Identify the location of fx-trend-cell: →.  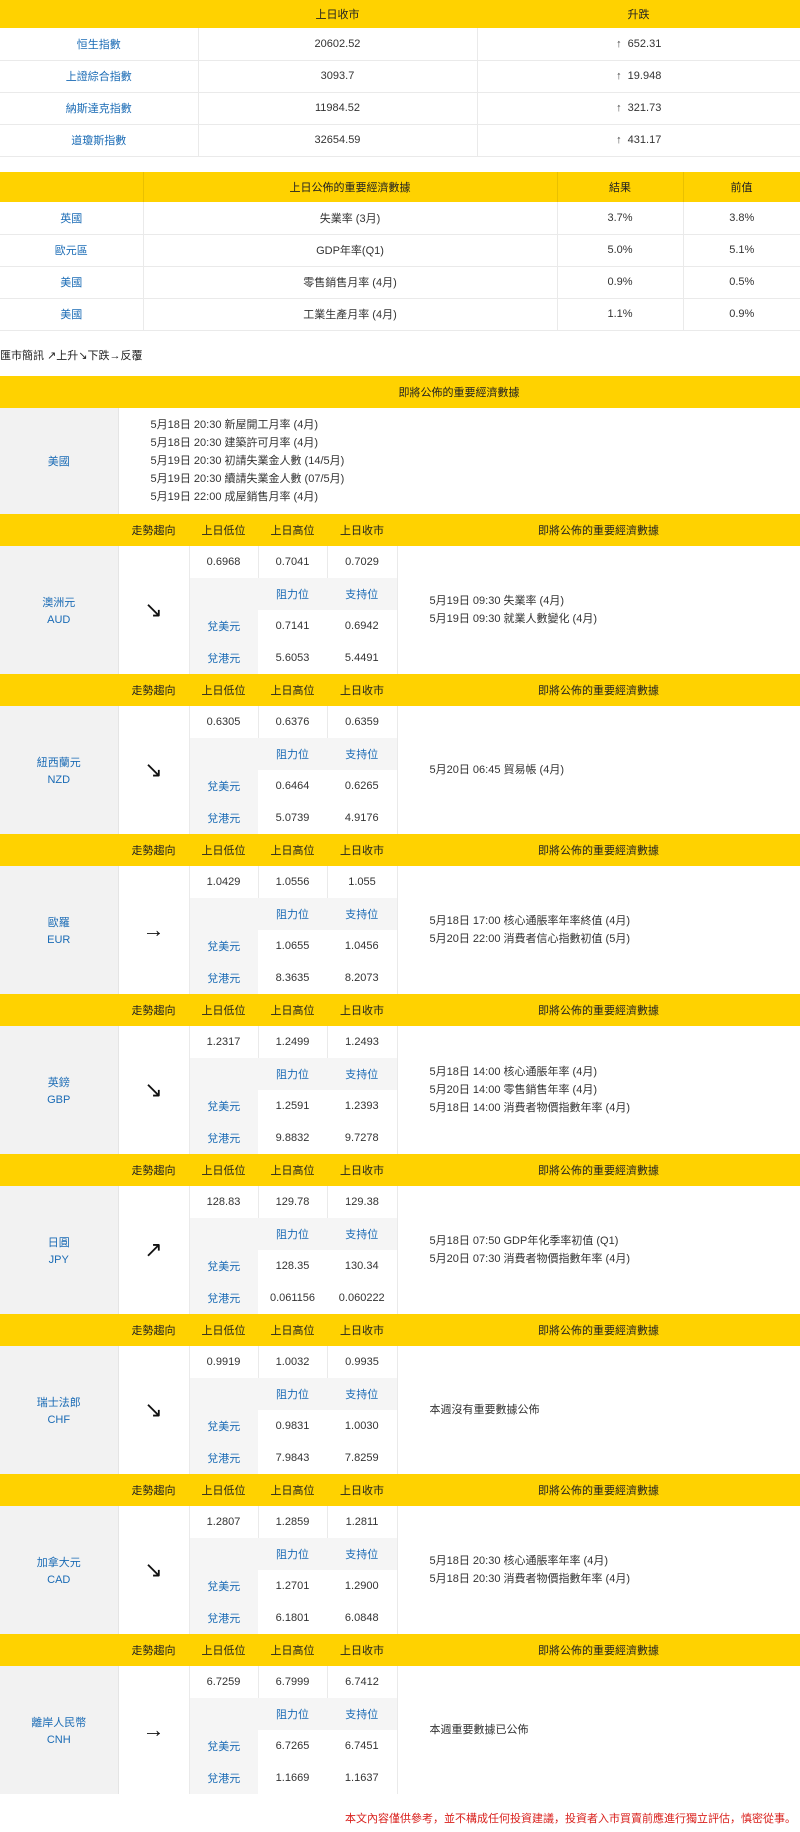
(154, 1730).